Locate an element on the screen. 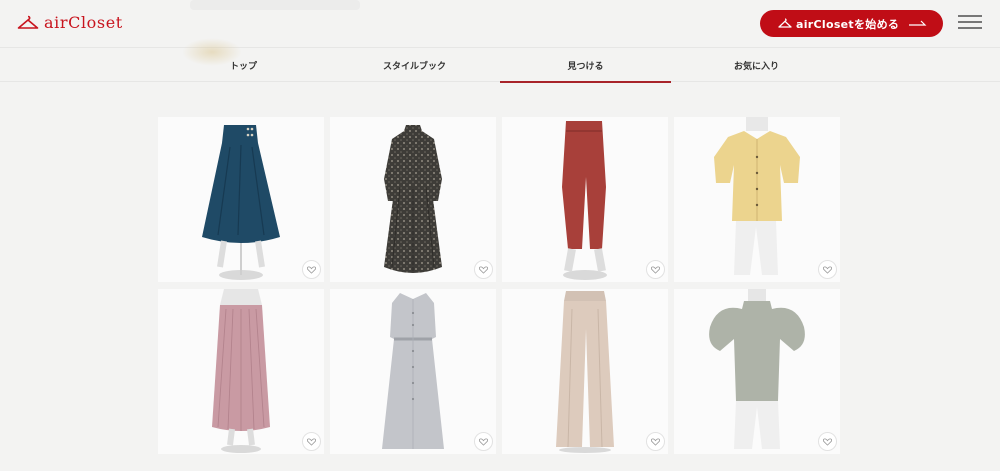 The width and height of the screenshot is (1000, 471). brand-name: airCloset is located at coordinates (83, 22).